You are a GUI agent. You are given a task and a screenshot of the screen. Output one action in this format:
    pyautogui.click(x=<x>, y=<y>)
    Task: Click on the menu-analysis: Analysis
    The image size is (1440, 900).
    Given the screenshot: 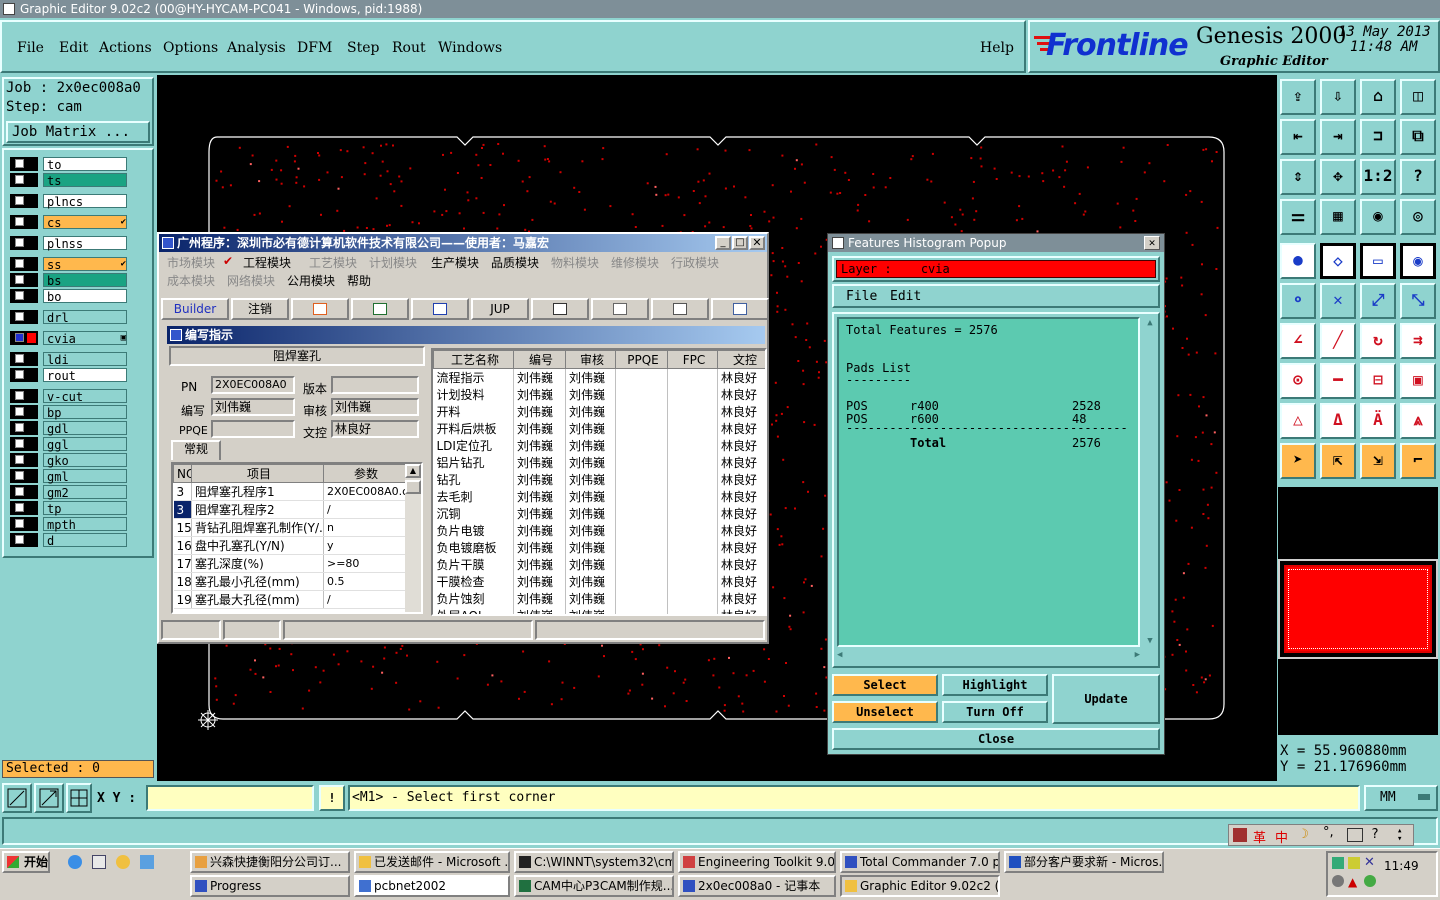 What is the action you would take?
    pyautogui.click(x=256, y=48)
    